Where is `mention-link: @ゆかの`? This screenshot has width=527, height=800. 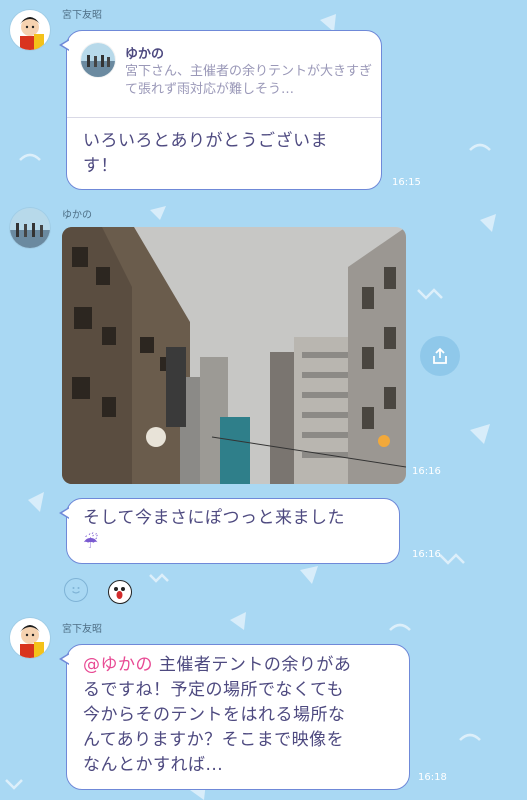 mention-link: @ゆかの is located at coordinates (118, 665).